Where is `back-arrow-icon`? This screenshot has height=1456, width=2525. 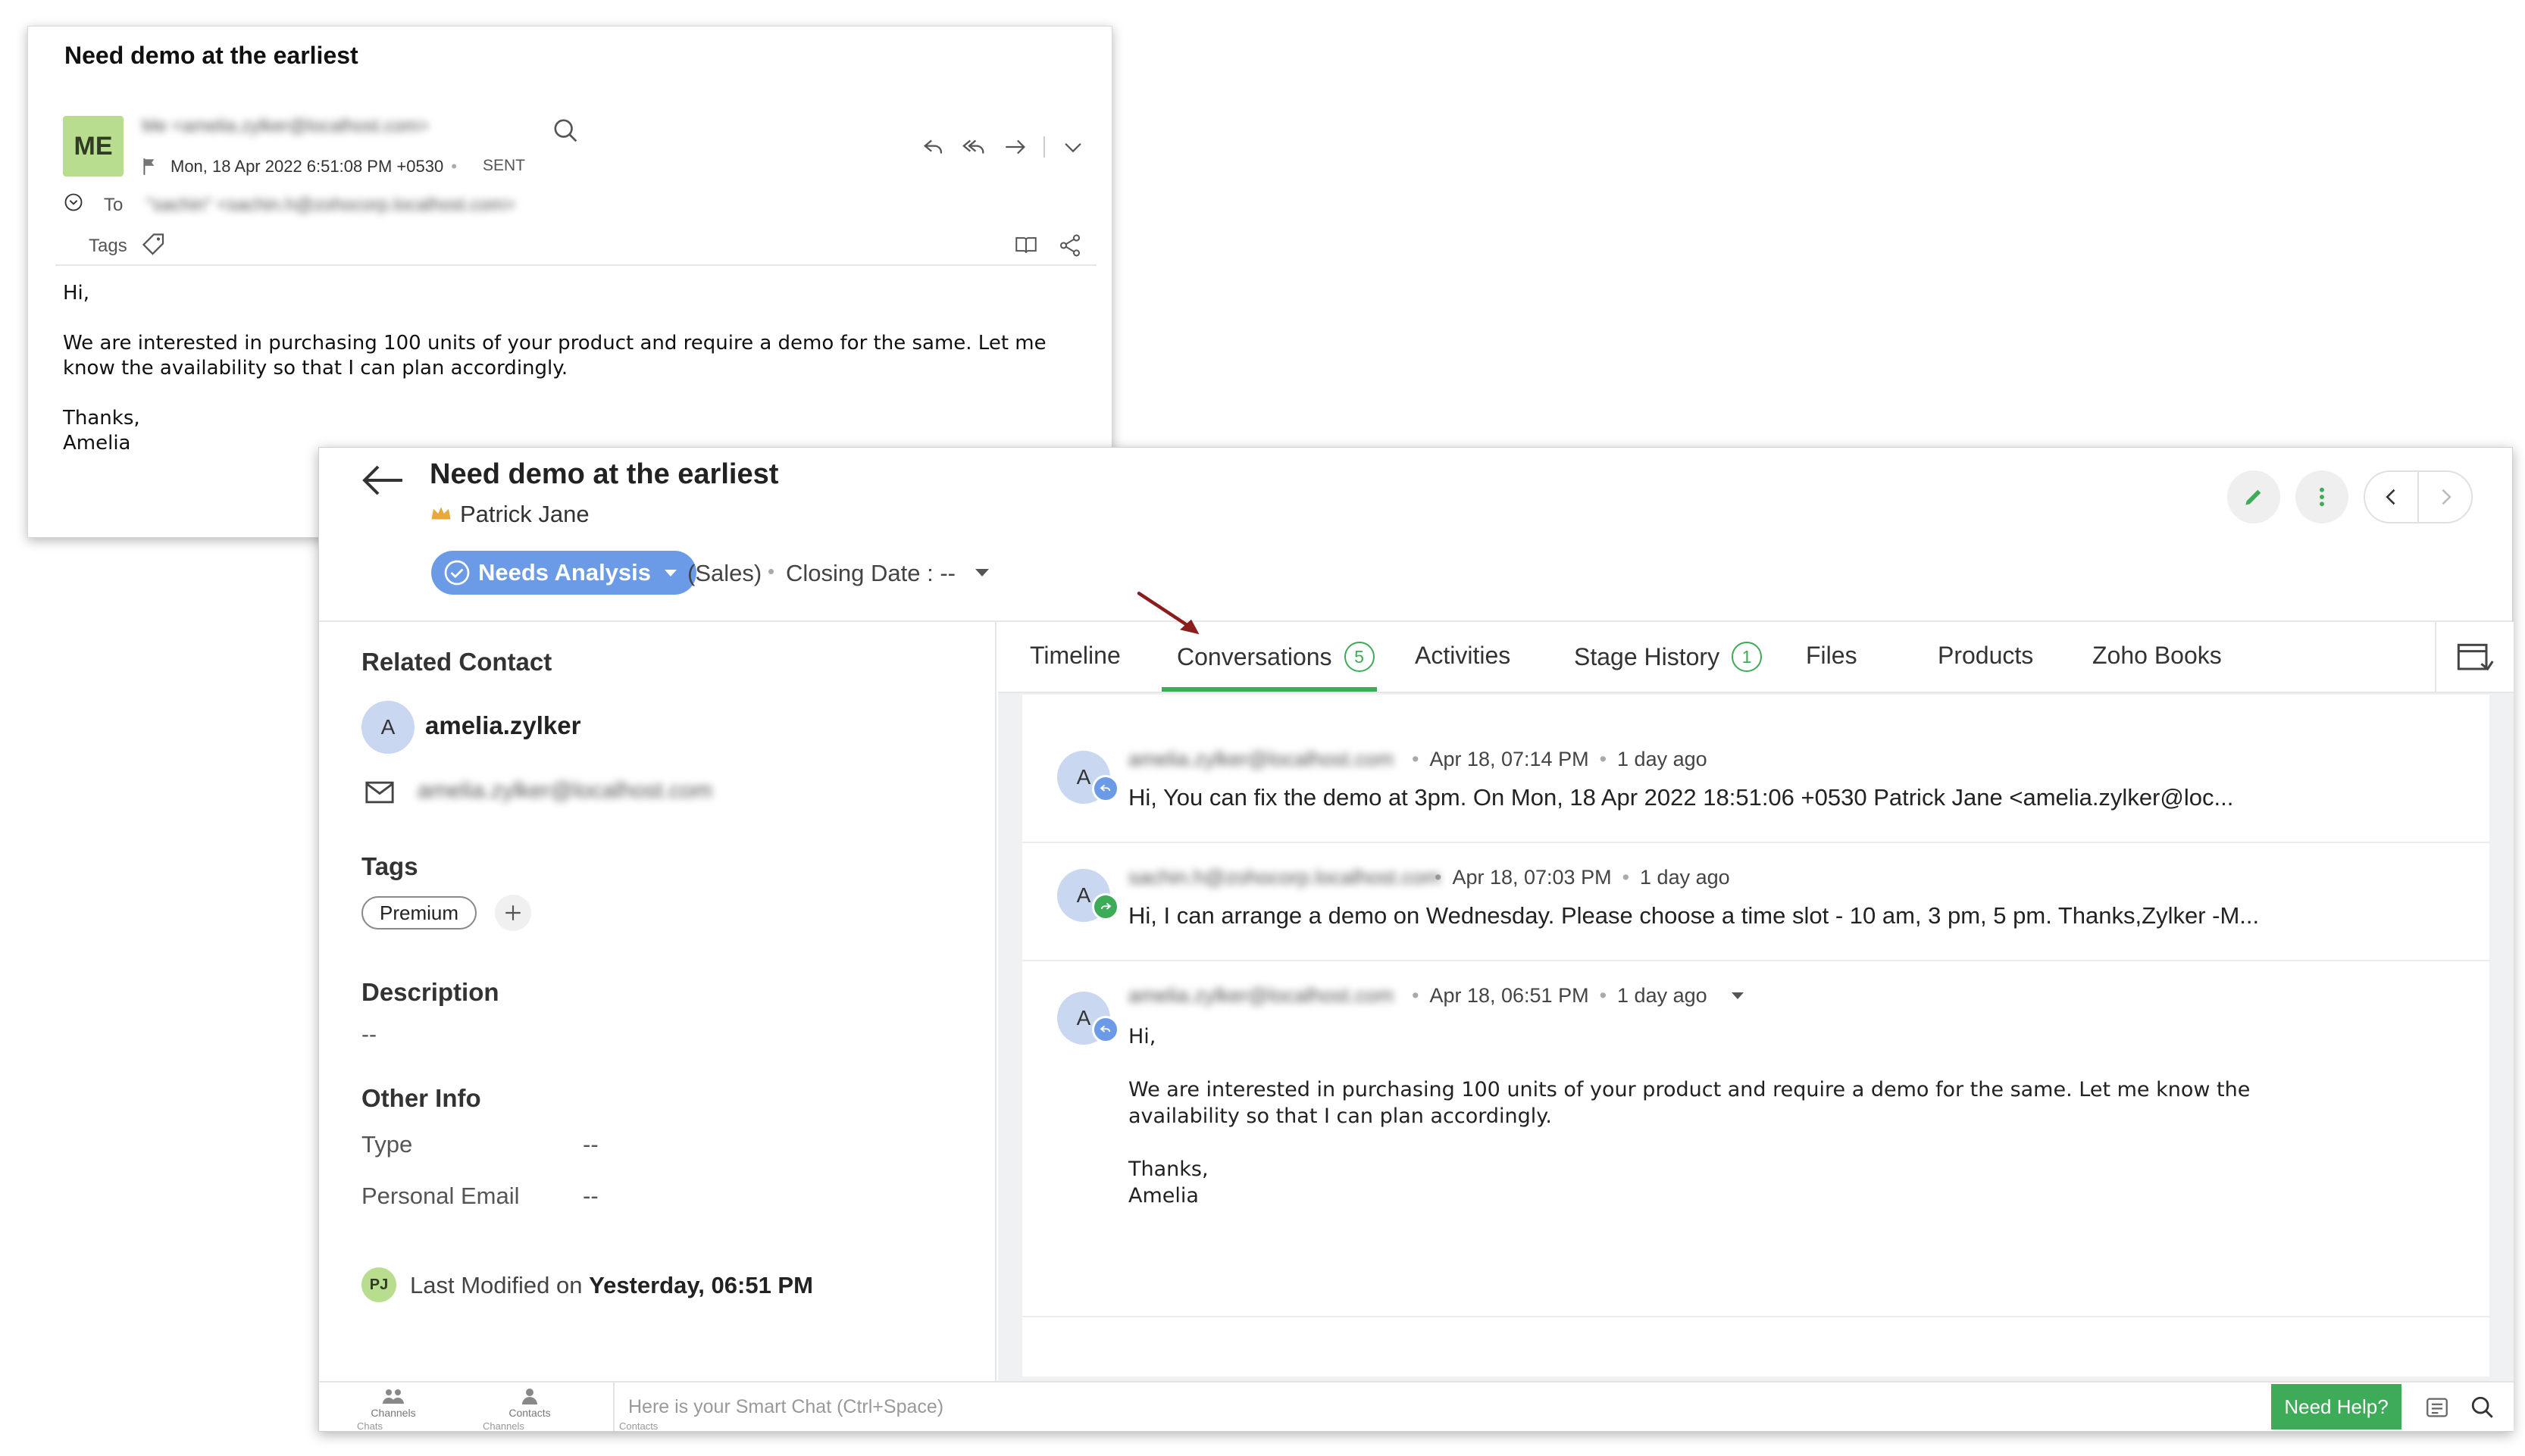 back-arrow-icon is located at coordinates (382, 480).